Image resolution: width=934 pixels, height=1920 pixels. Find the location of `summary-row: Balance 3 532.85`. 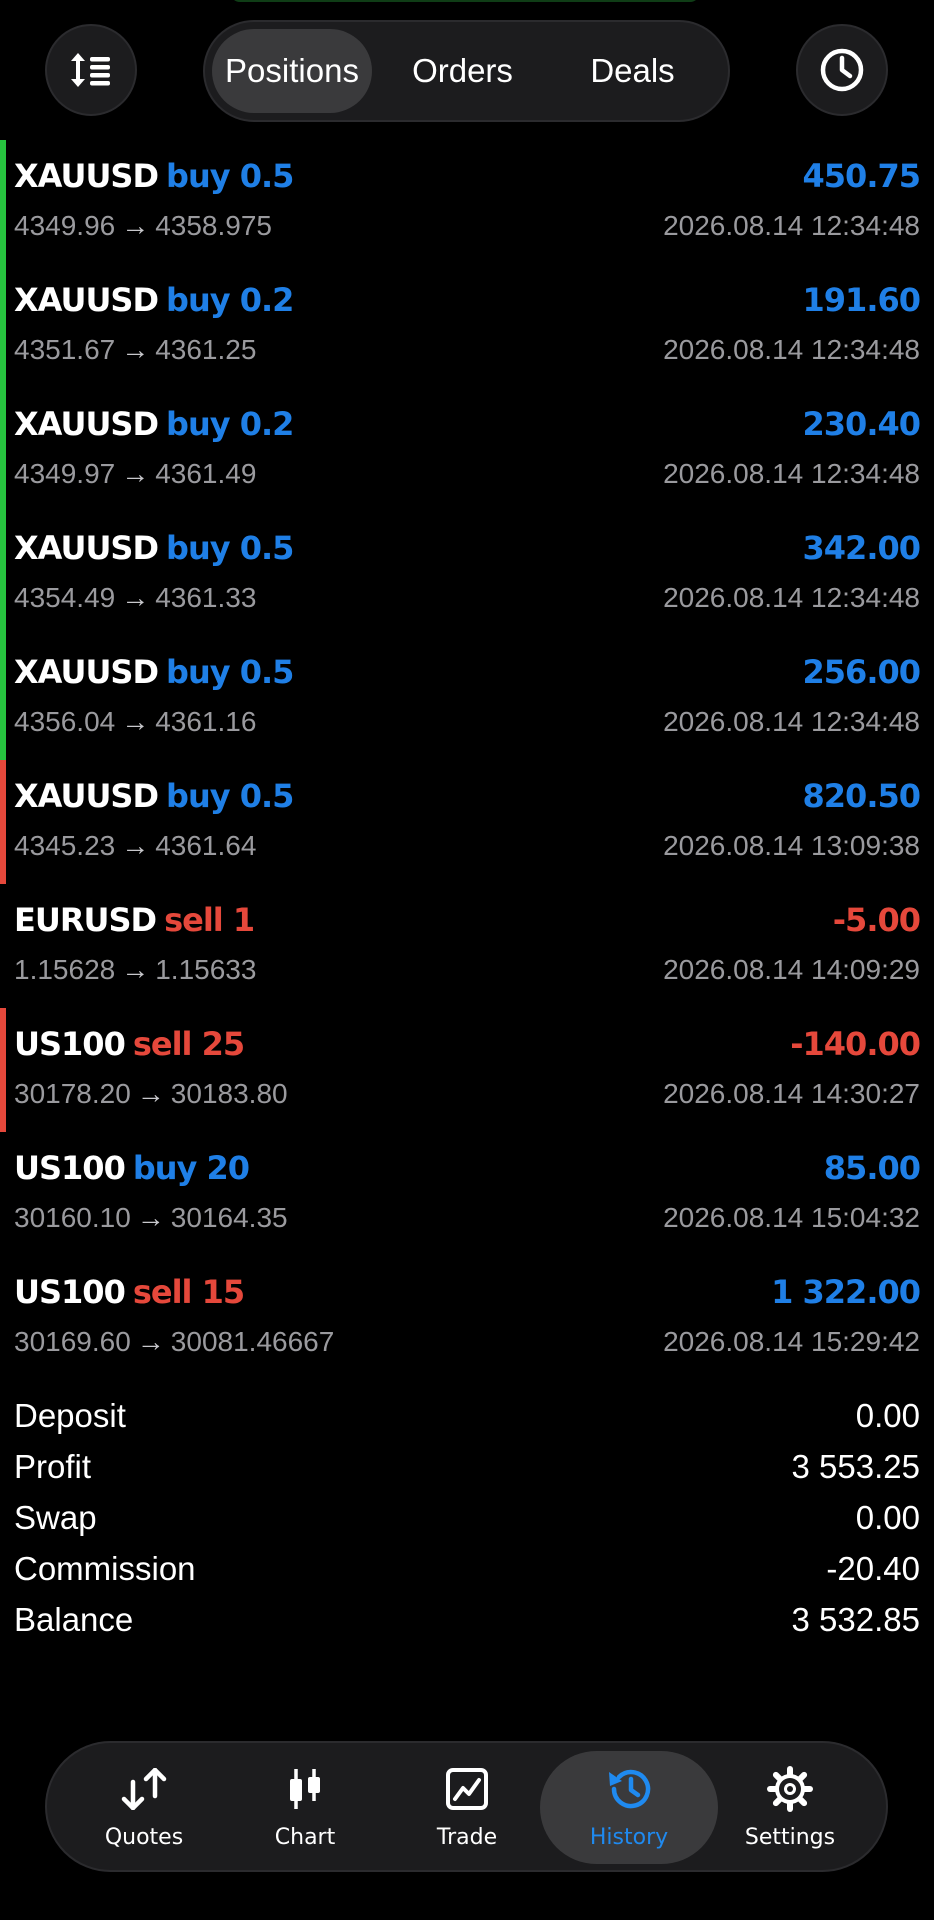

summary-row: Balance 3 532.85 is located at coordinates (467, 1619).